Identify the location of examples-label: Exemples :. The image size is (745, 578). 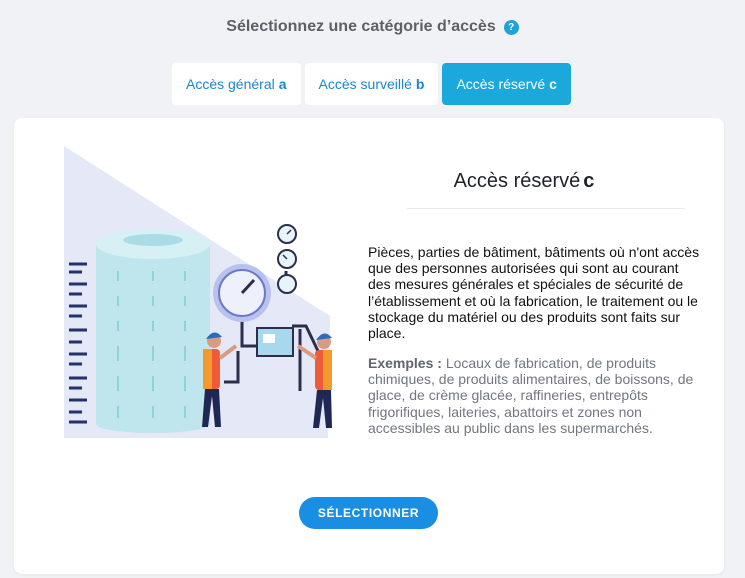
(405, 363).